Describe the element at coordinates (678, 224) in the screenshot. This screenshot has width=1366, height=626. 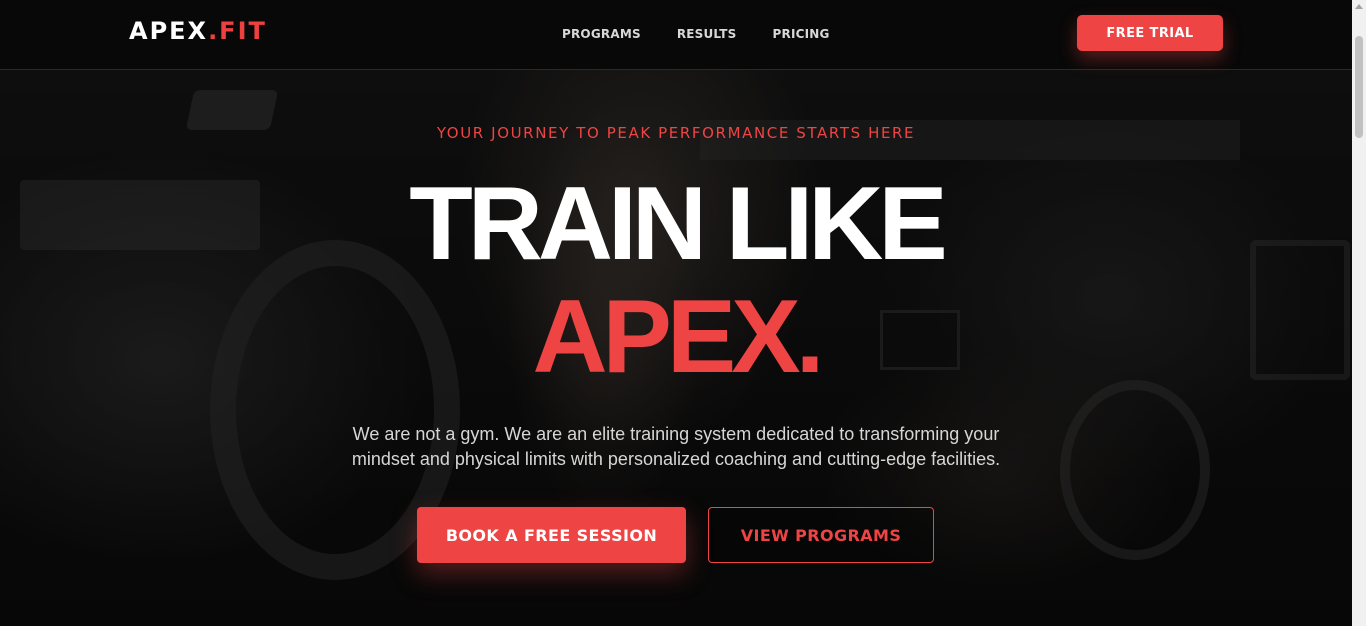
I see `hero-headline-line1: TRAIN LIKE` at that location.